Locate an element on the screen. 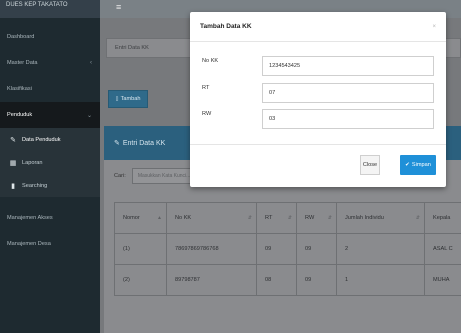  save-icon: ✔ is located at coordinates (407, 165).